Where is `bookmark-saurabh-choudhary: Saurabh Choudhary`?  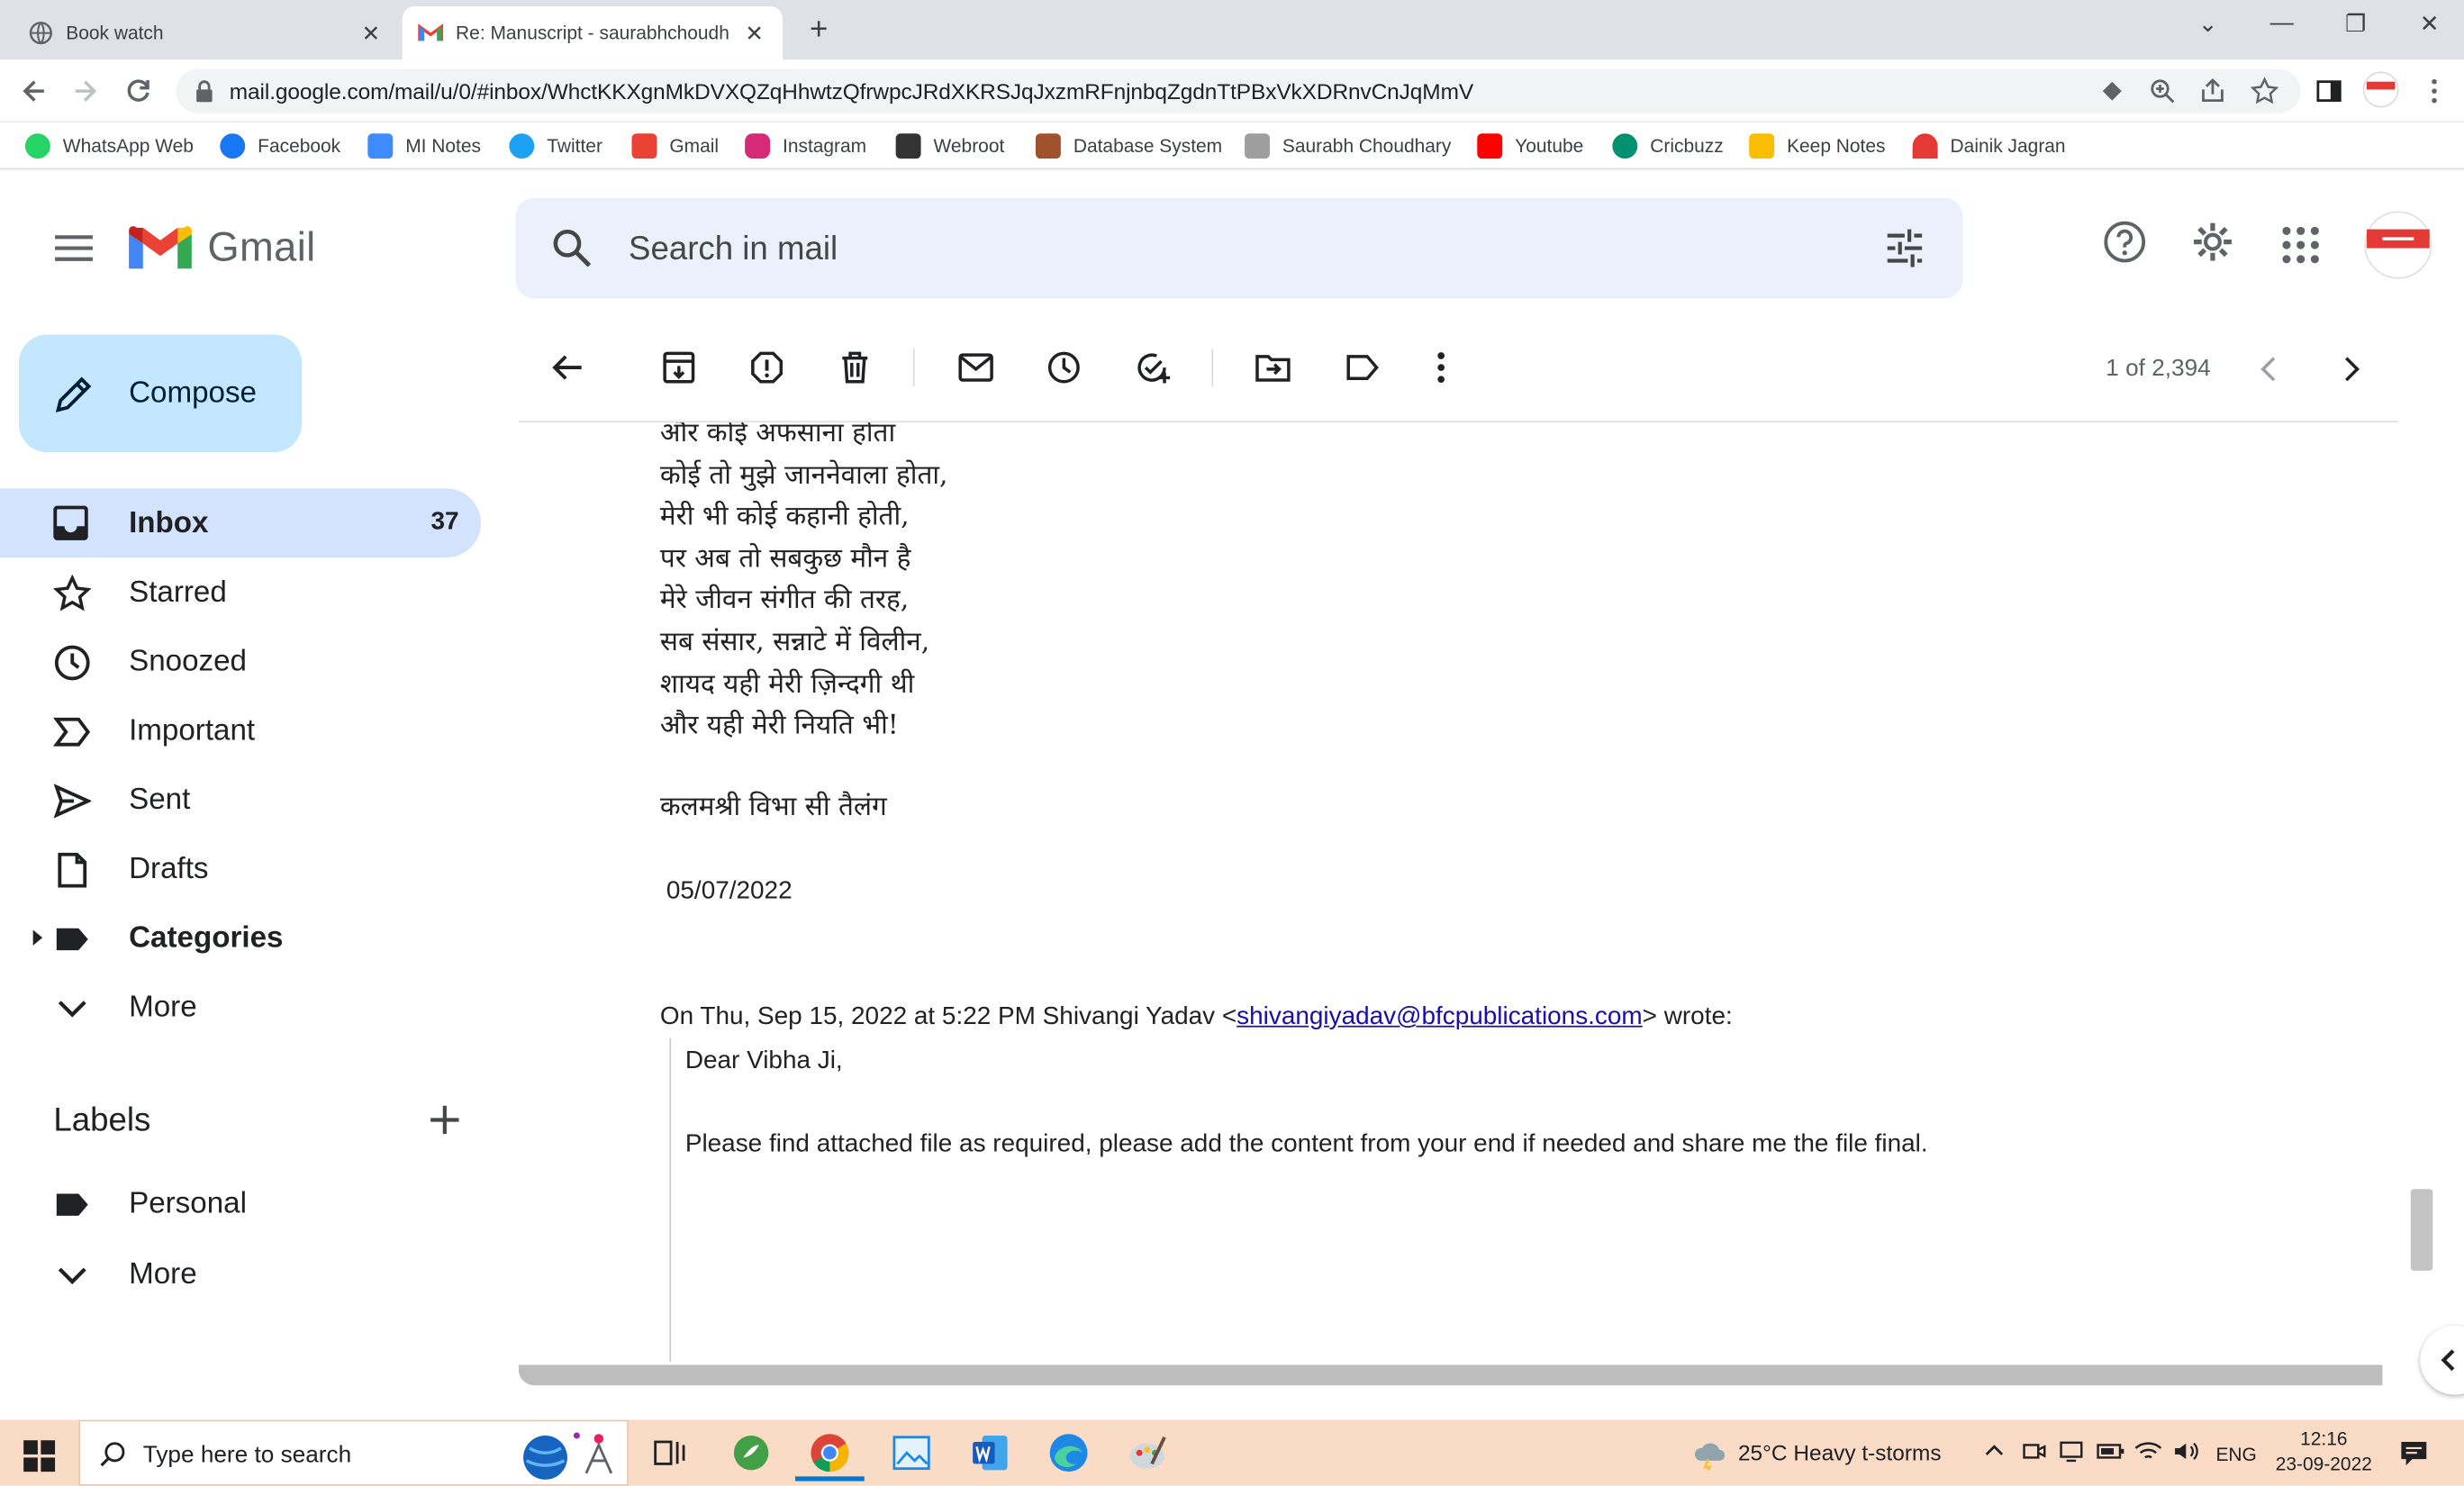 bookmark-saurabh-choudhary: Saurabh Choudhary is located at coordinates (1348, 146).